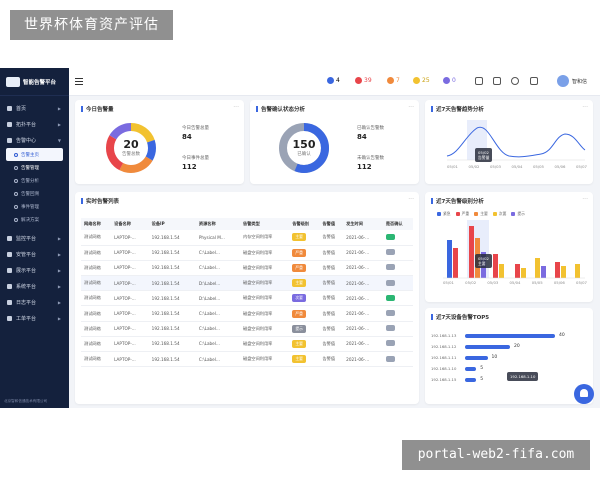  Describe the element at coordinates (534, 81) in the screenshot. I see `lock-icon` at that location.